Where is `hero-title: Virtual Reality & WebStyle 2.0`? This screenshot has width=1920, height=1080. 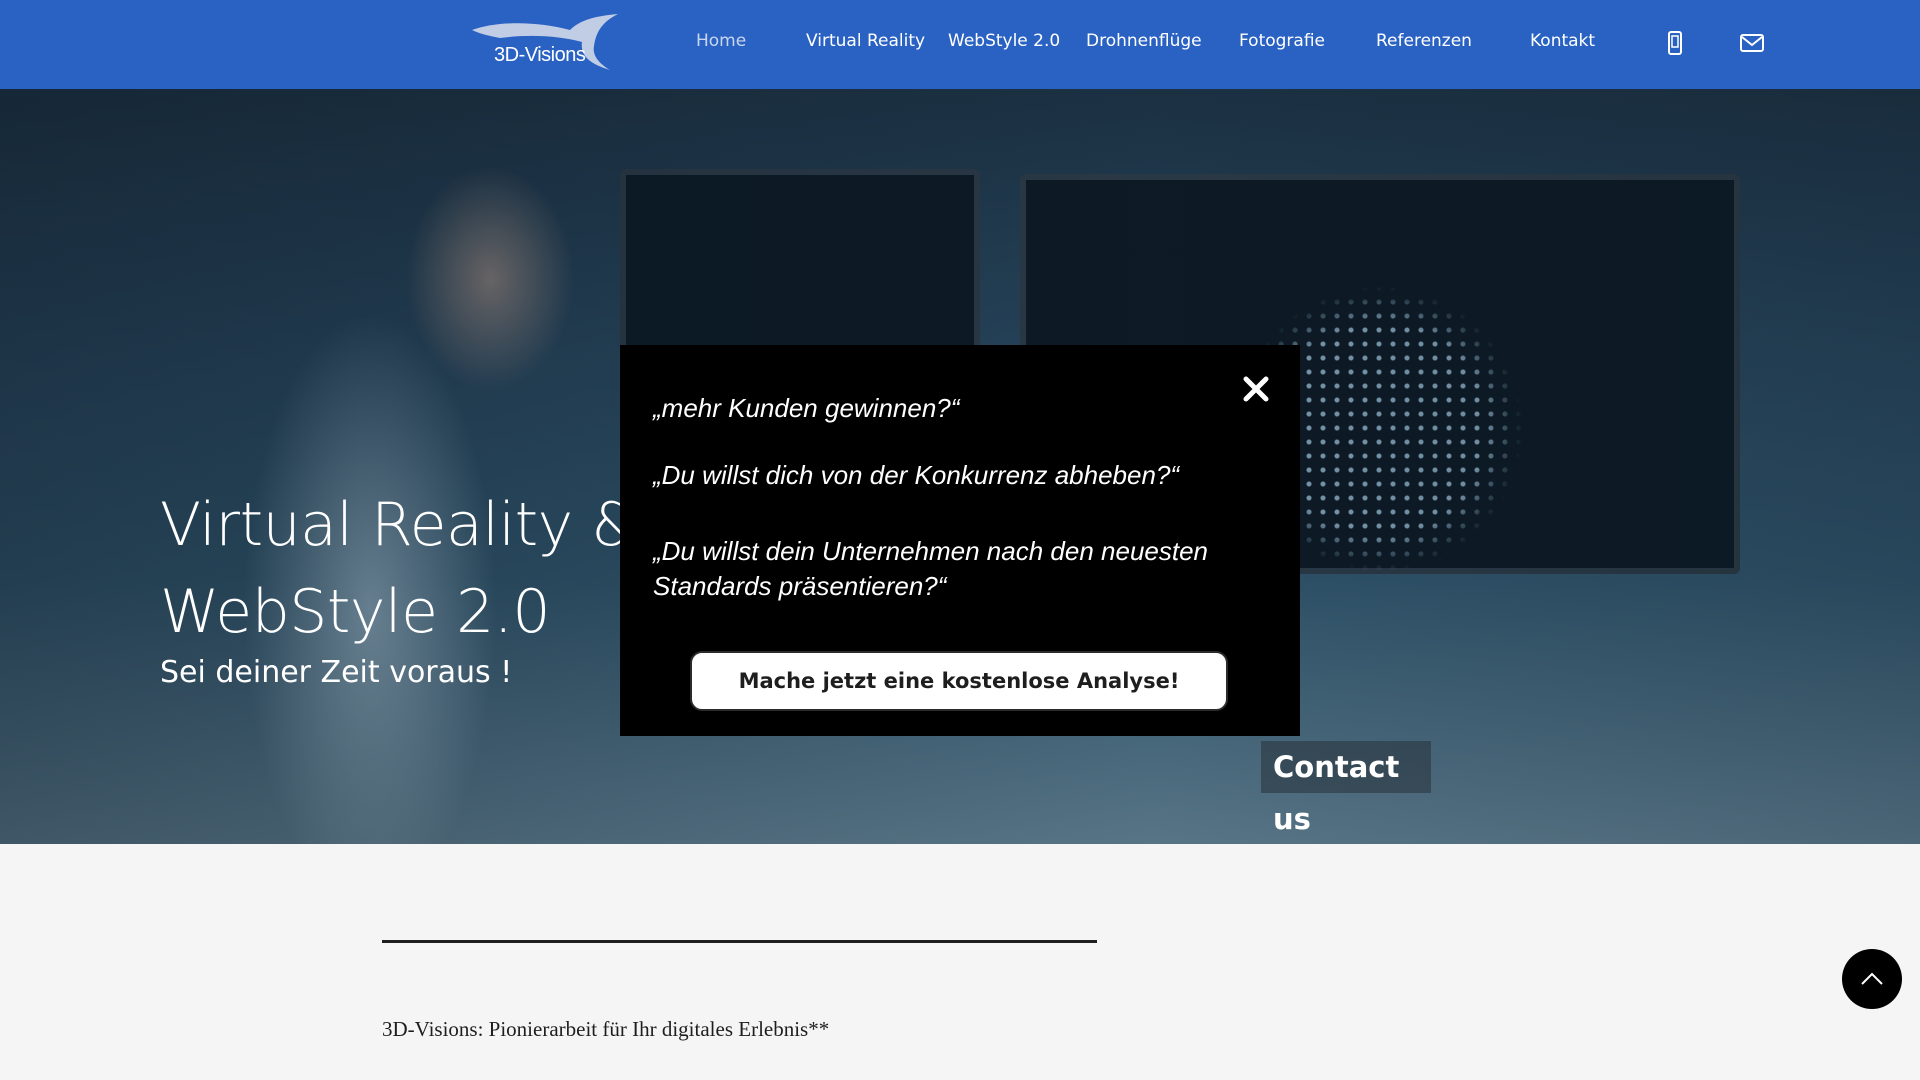
hero-title: Virtual Reality & WebStyle 2.0 is located at coordinates (399, 568).